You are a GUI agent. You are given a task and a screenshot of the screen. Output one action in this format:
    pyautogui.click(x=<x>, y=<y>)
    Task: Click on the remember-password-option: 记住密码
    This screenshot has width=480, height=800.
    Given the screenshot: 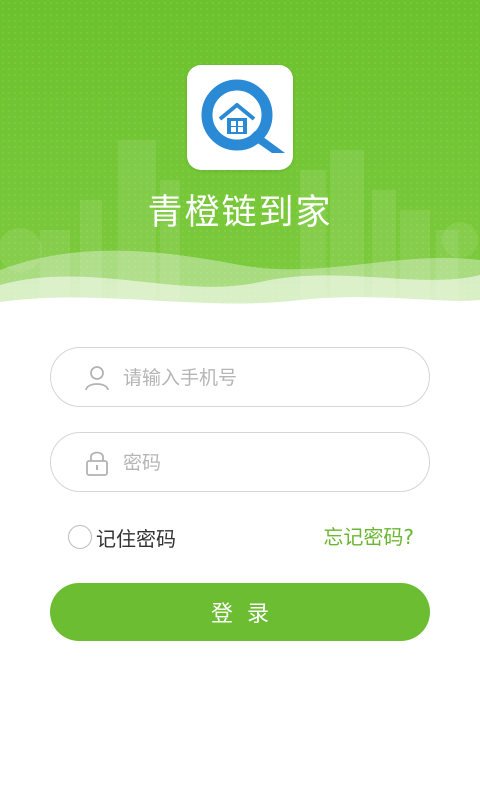 What is the action you would take?
    pyautogui.click(x=122, y=537)
    